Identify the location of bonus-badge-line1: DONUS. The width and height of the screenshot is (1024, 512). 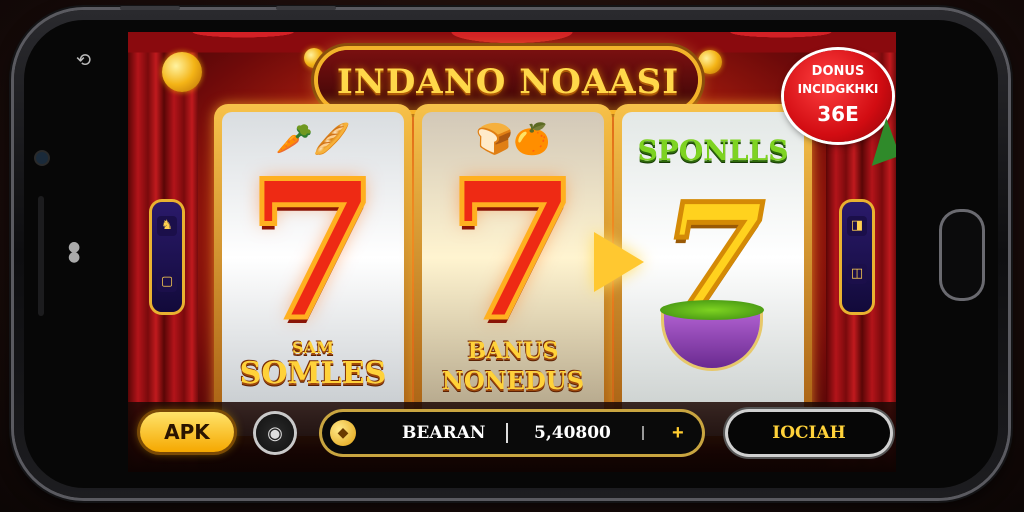
(838, 71).